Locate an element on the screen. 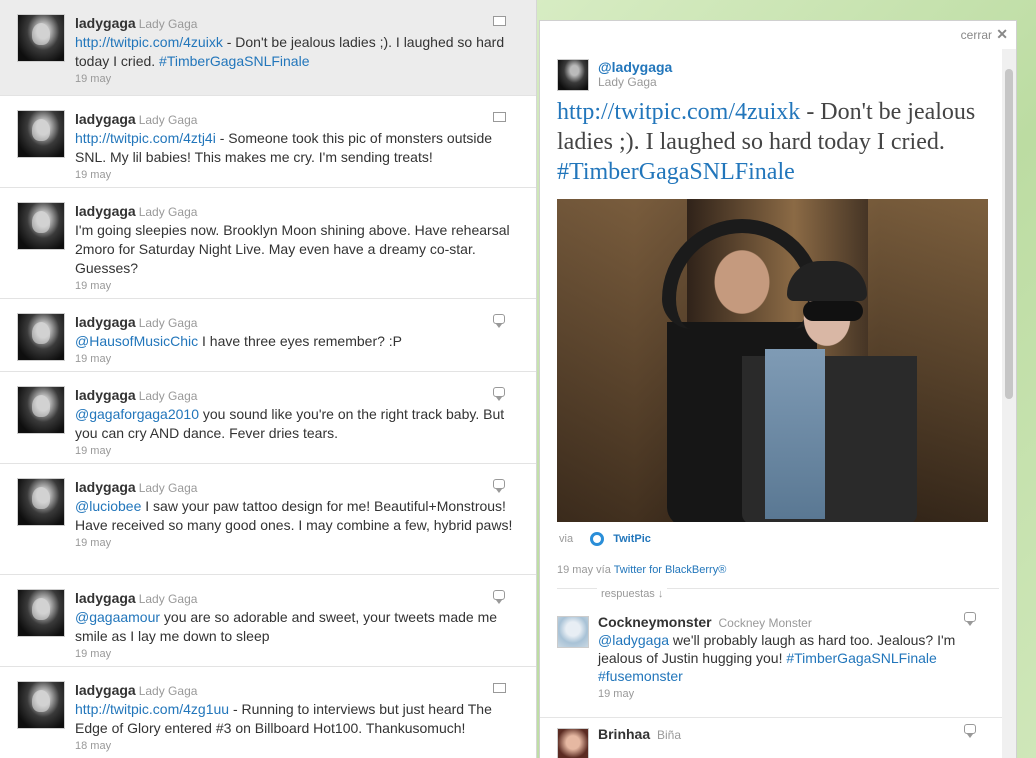  reply-item: Brinhaa Biña is located at coordinates (778, 738).